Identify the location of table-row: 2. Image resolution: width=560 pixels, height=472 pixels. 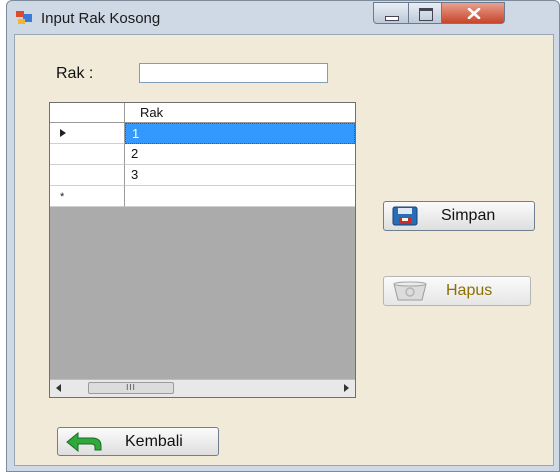
(202, 154).